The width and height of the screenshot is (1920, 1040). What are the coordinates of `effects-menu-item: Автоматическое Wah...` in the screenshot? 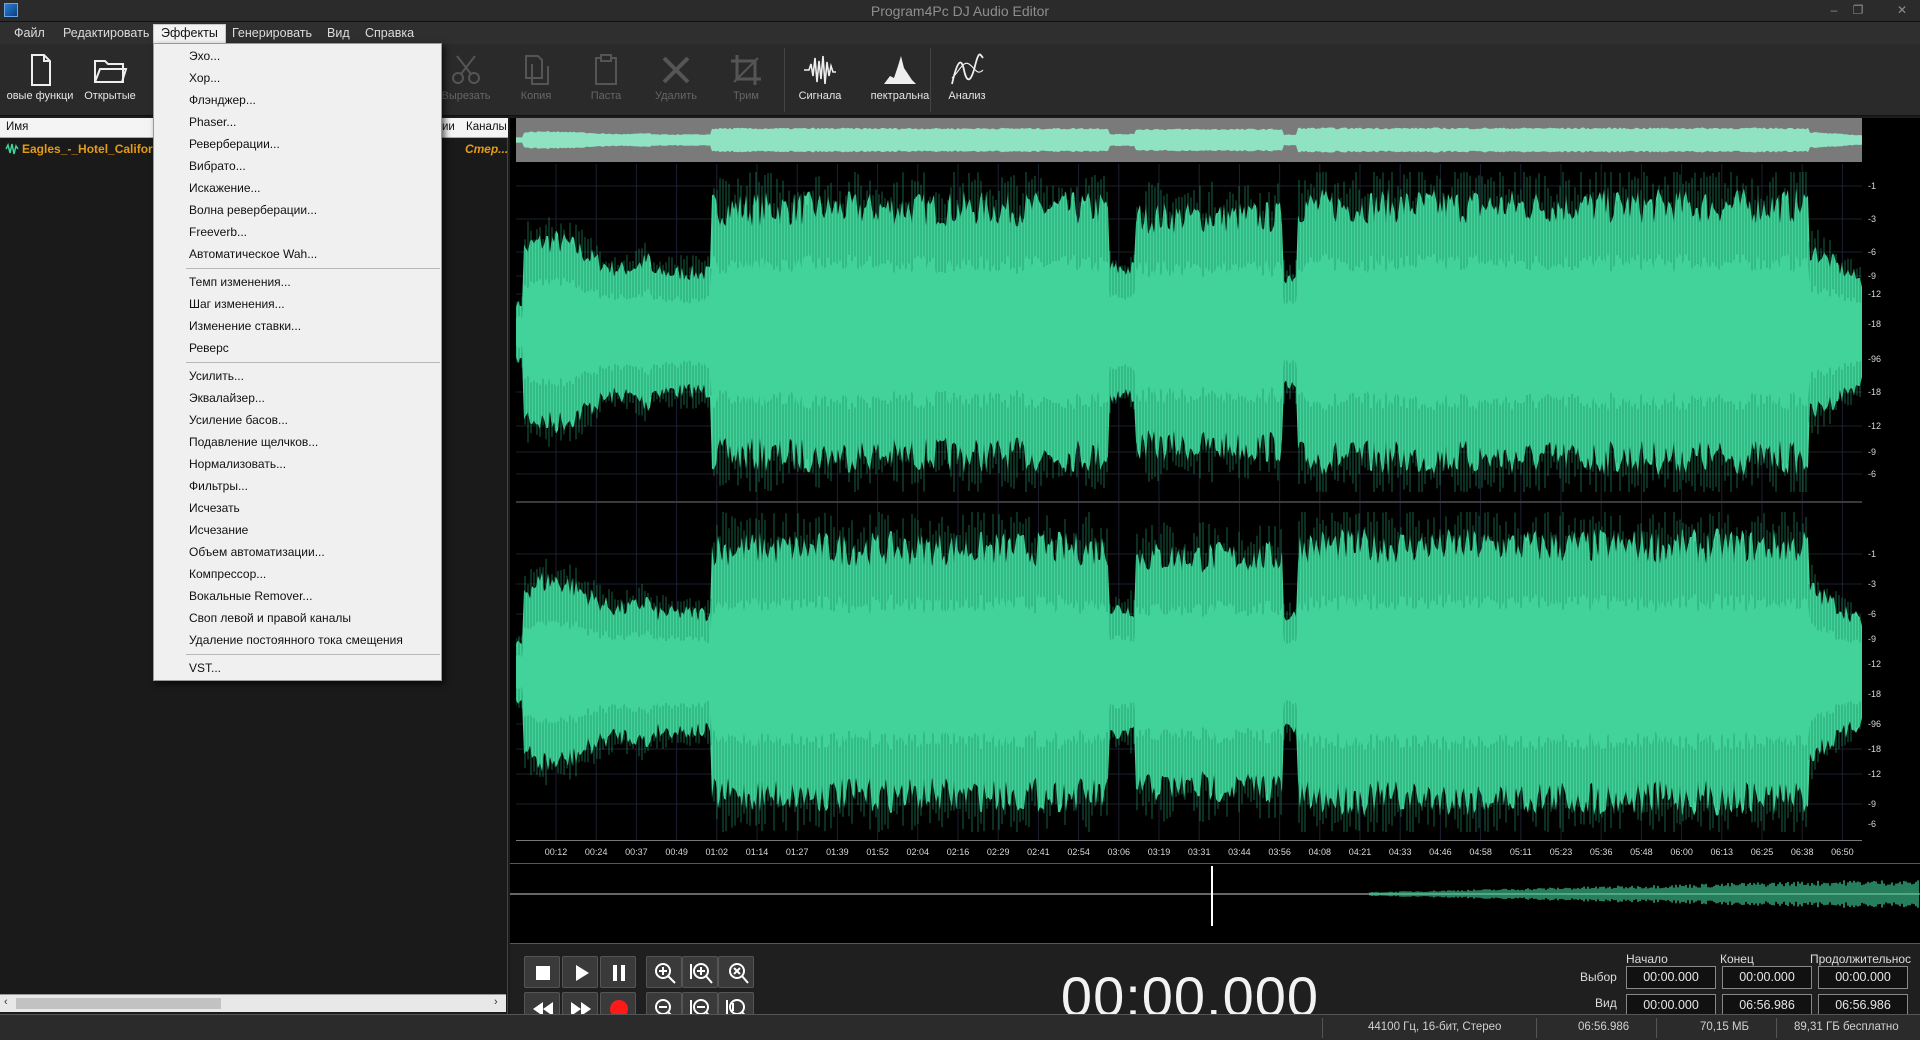 It's located at (297, 255).